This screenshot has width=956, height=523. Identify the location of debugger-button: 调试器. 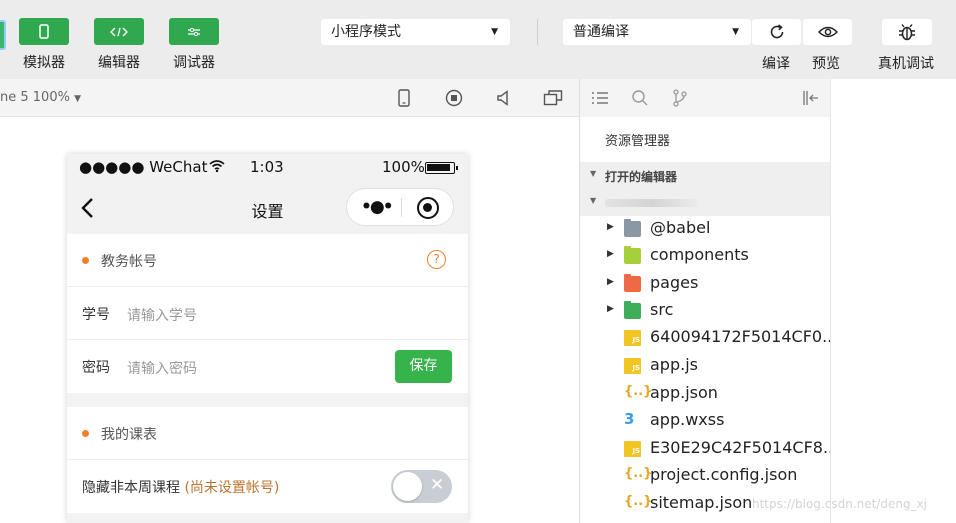
(194, 45).